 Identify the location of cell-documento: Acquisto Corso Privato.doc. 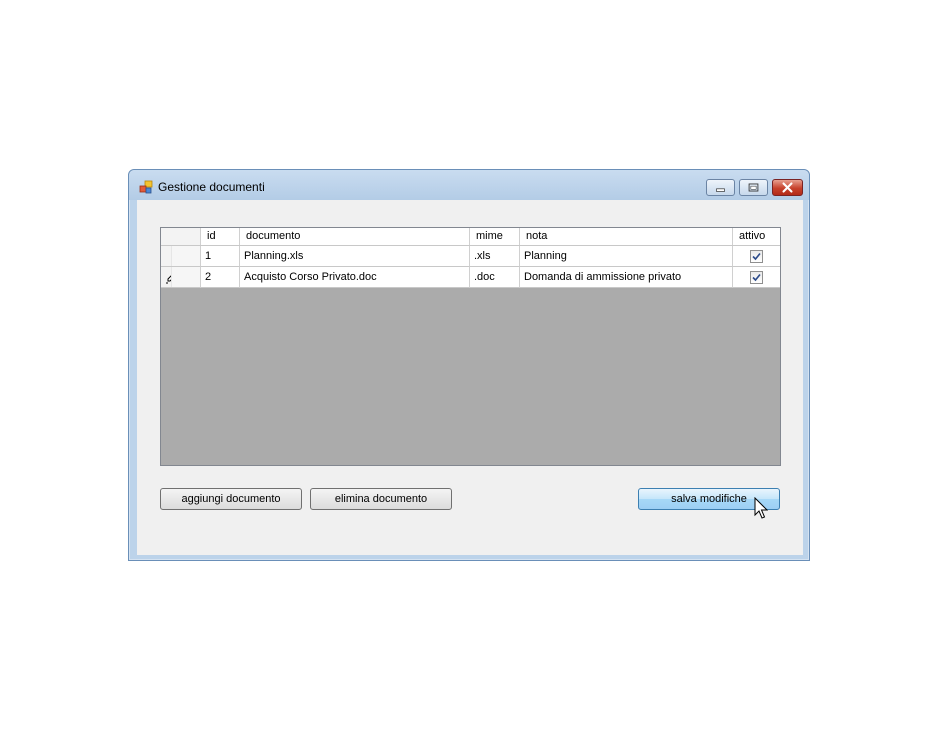
(355, 277).